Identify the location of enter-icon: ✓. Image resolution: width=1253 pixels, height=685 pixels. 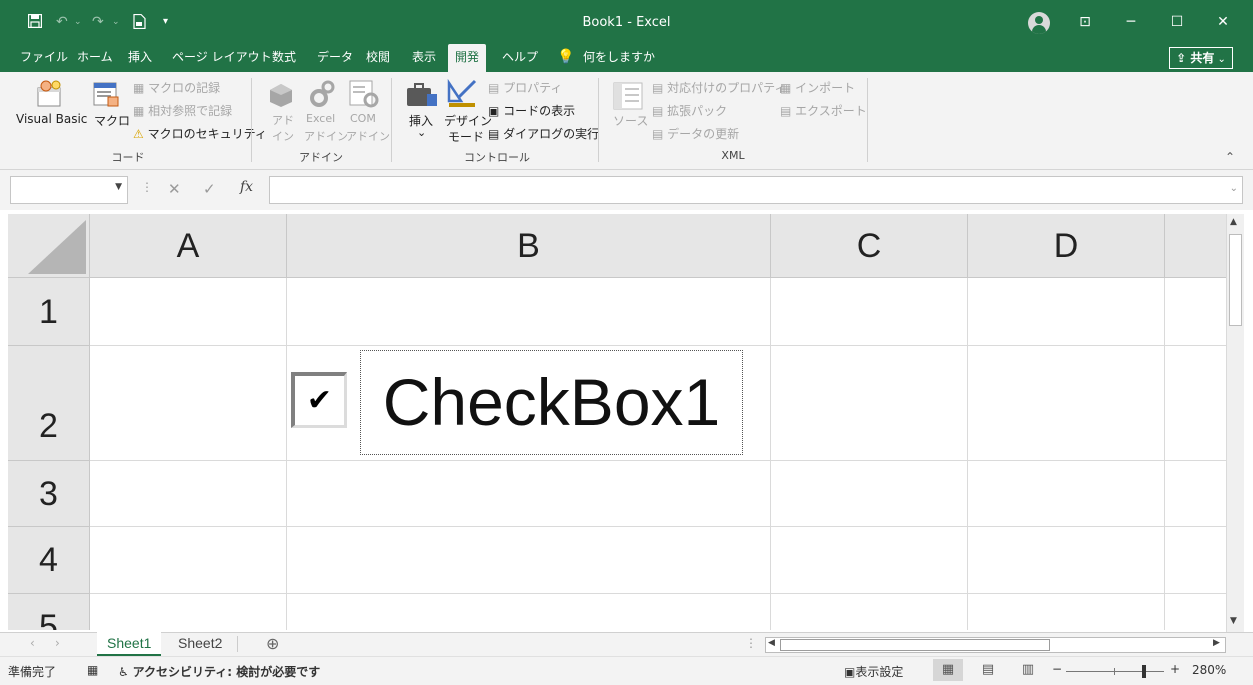
(209, 189).